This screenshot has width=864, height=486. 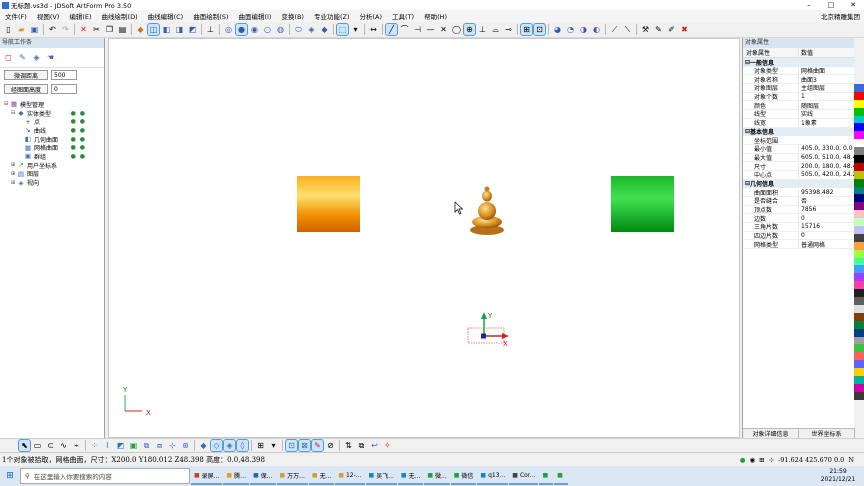 I want to click on props-row: 坐标范围, so click(x=798, y=140).